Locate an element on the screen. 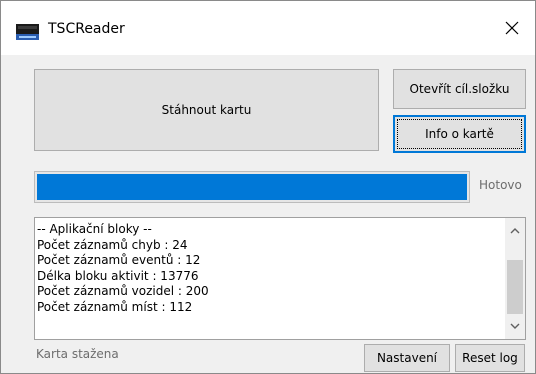  log-line: Počet záznamů chyb : 24 is located at coordinates (112, 244).